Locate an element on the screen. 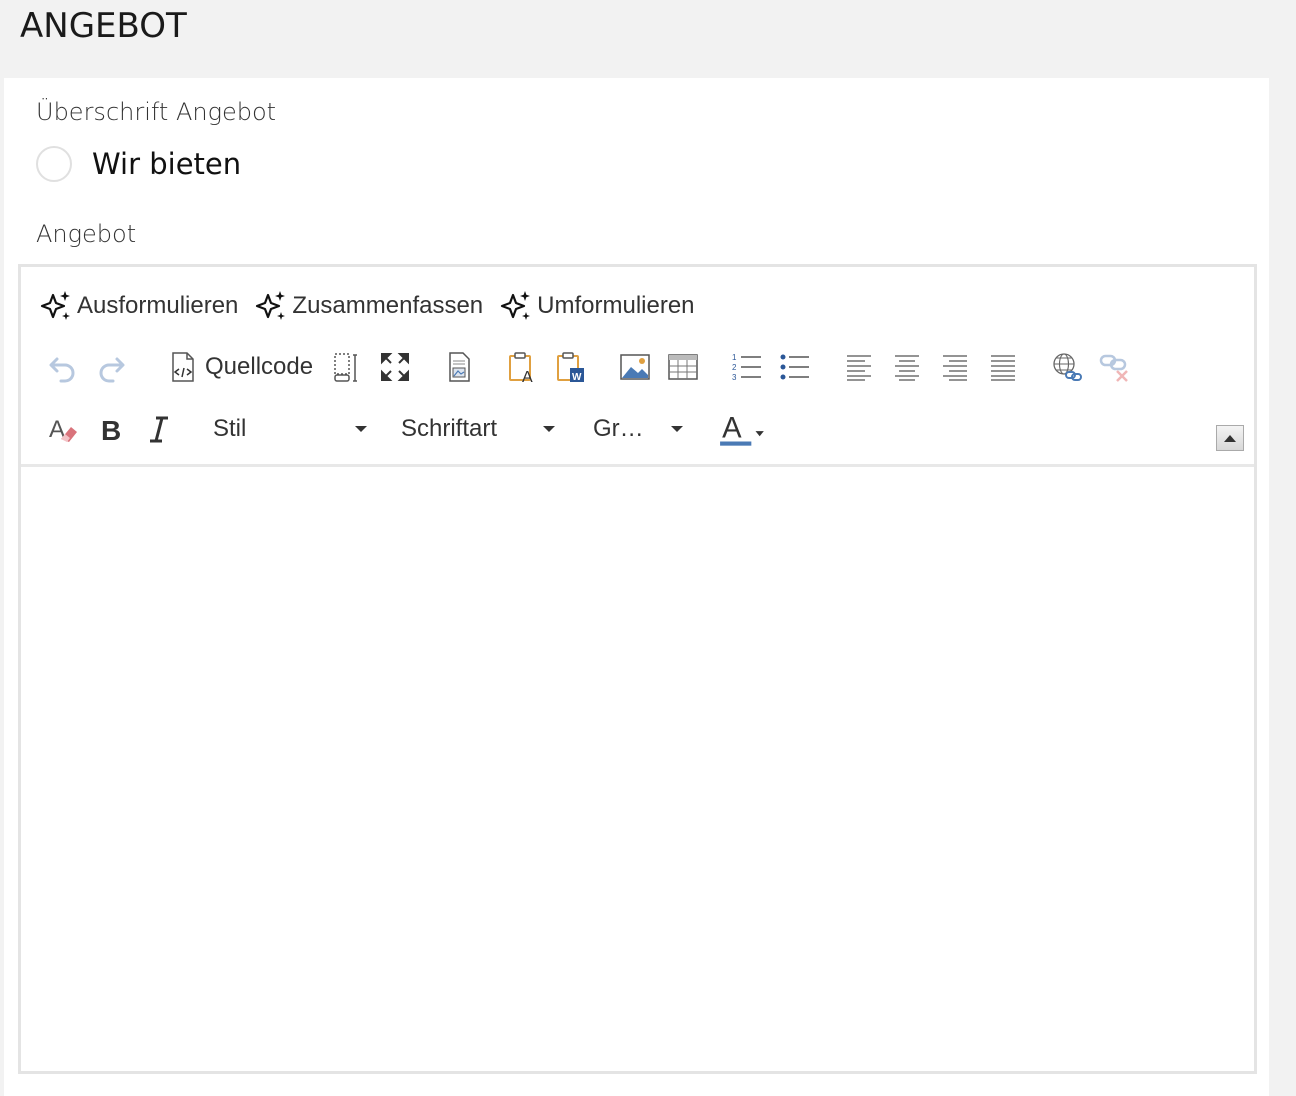 This screenshot has height=1096, width=1296. align-center-icon is located at coordinates (907, 368).